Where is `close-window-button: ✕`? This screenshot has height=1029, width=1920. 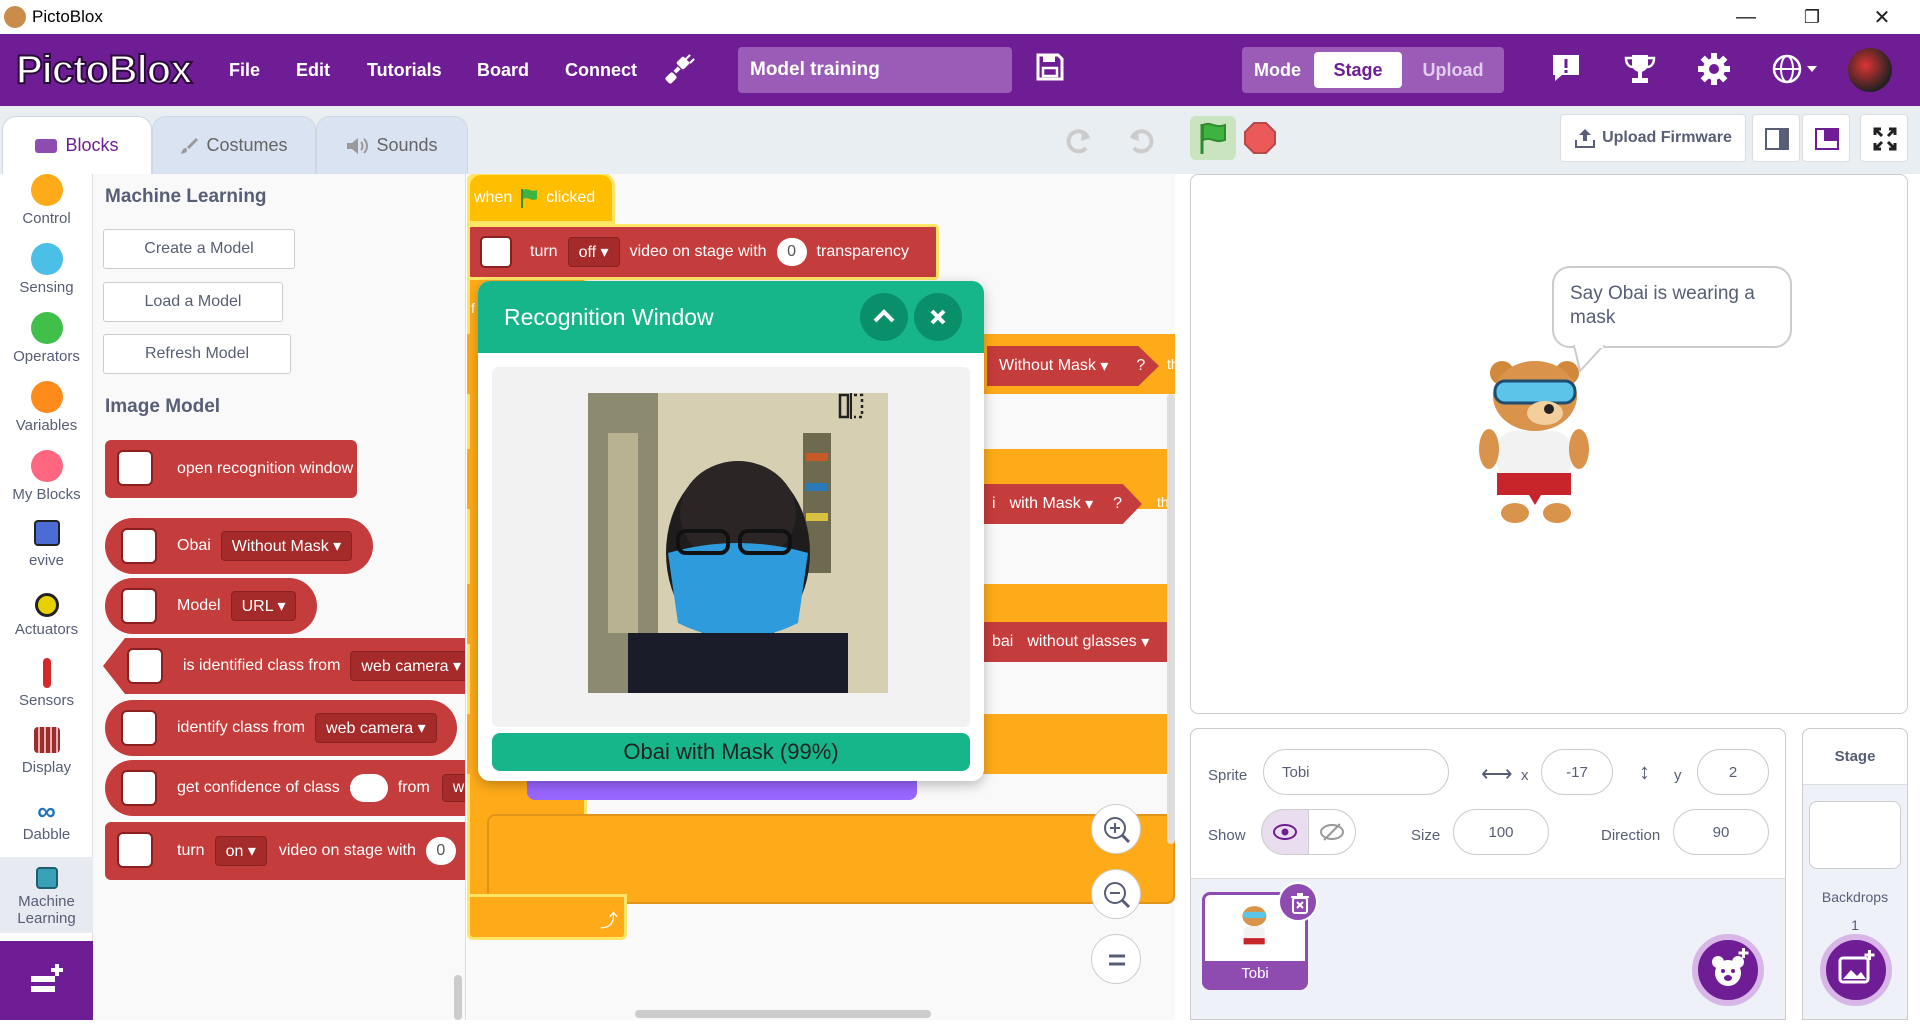
close-window-button: ✕ is located at coordinates (1882, 17).